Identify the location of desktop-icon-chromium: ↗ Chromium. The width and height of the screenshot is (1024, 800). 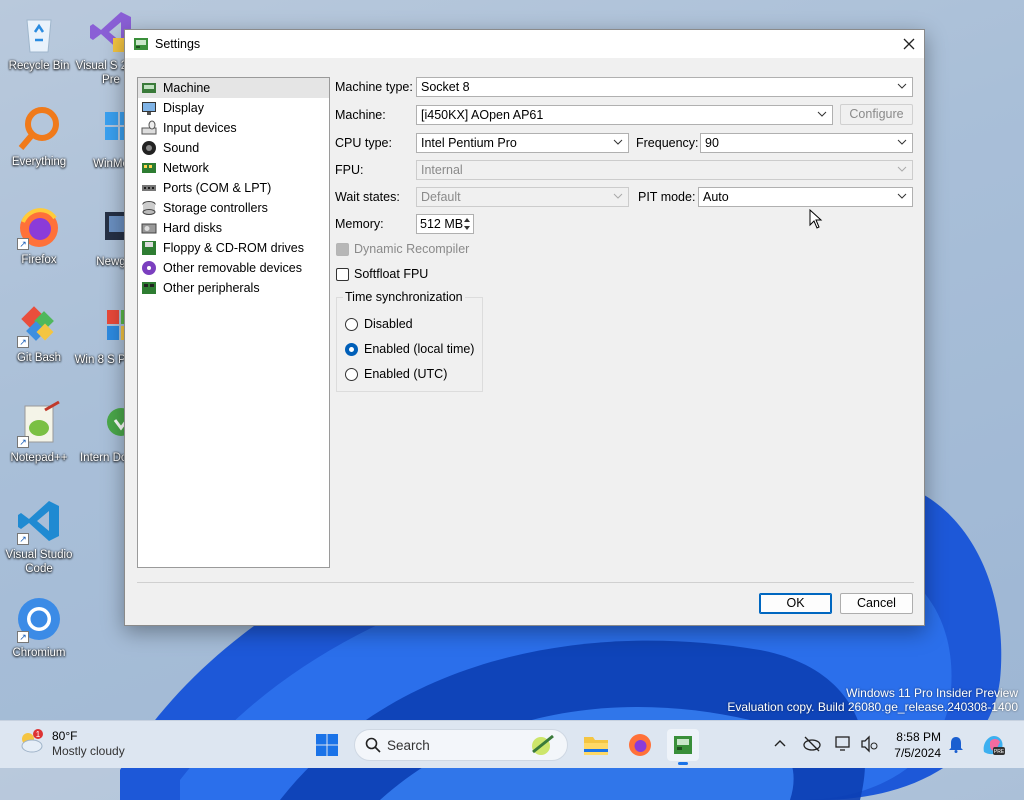
(39, 627).